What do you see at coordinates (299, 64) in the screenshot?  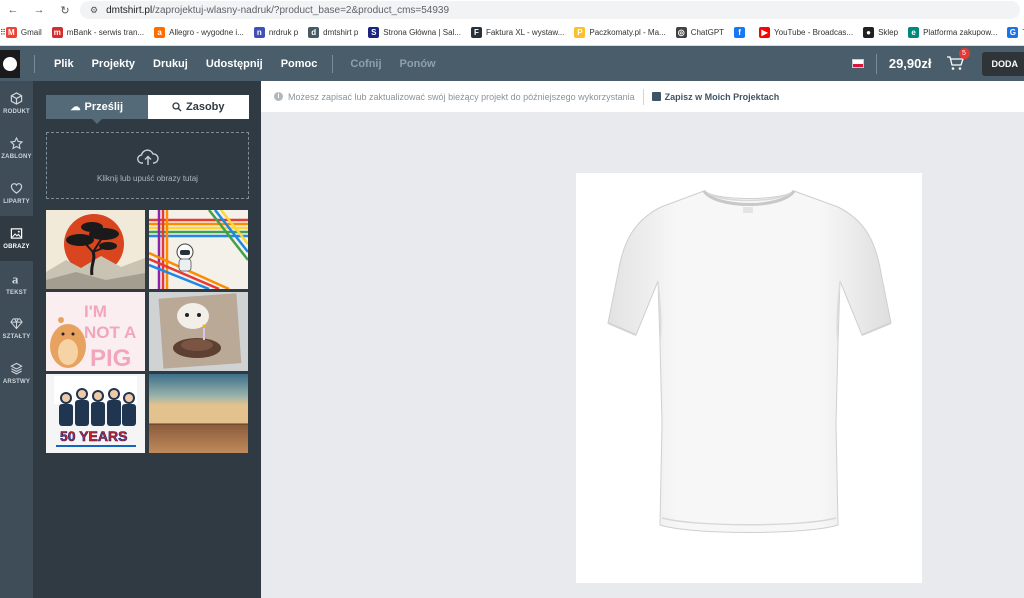 I see `menu-pomoc: Pomoc` at bounding box center [299, 64].